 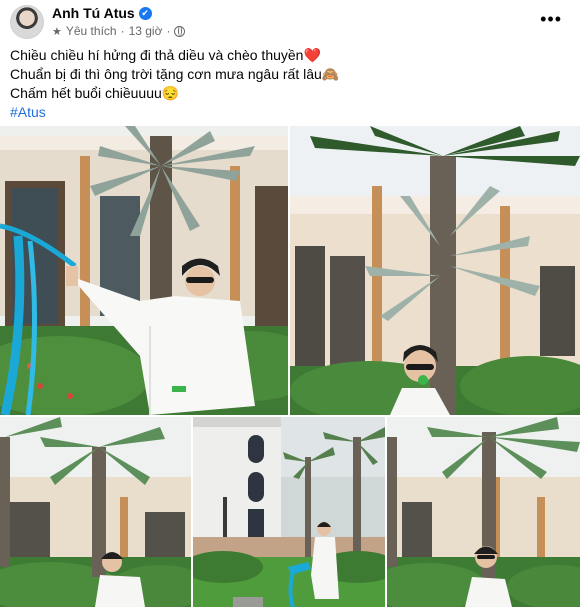 What do you see at coordinates (180, 31) in the screenshot?
I see `globe-icon` at bounding box center [180, 31].